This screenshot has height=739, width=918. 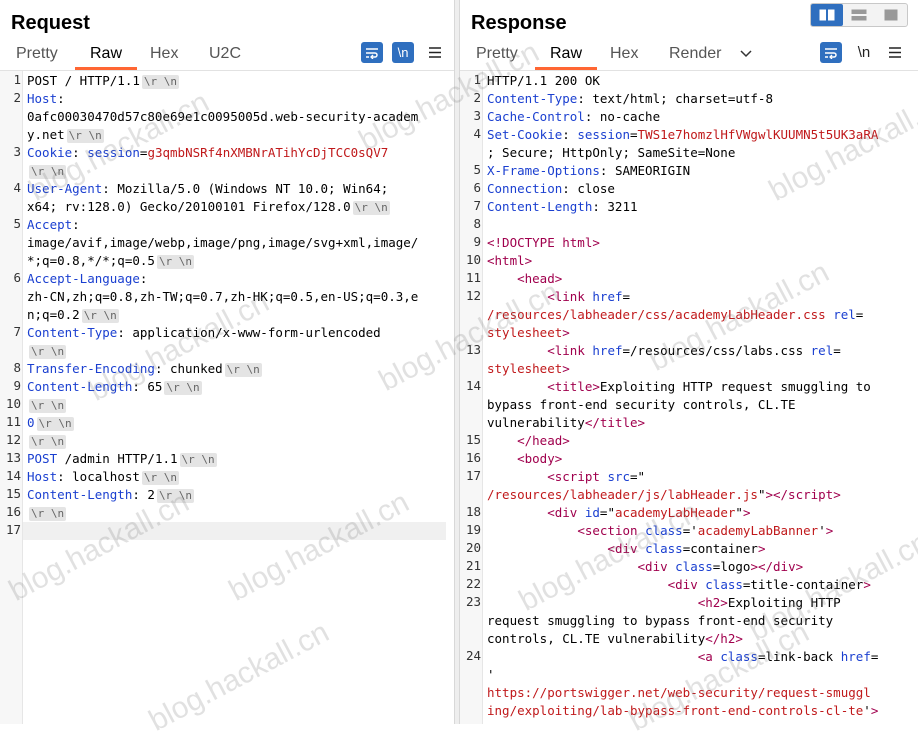 What do you see at coordinates (519, 23) in the screenshot?
I see `response-title: Response` at bounding box center [519, 23].